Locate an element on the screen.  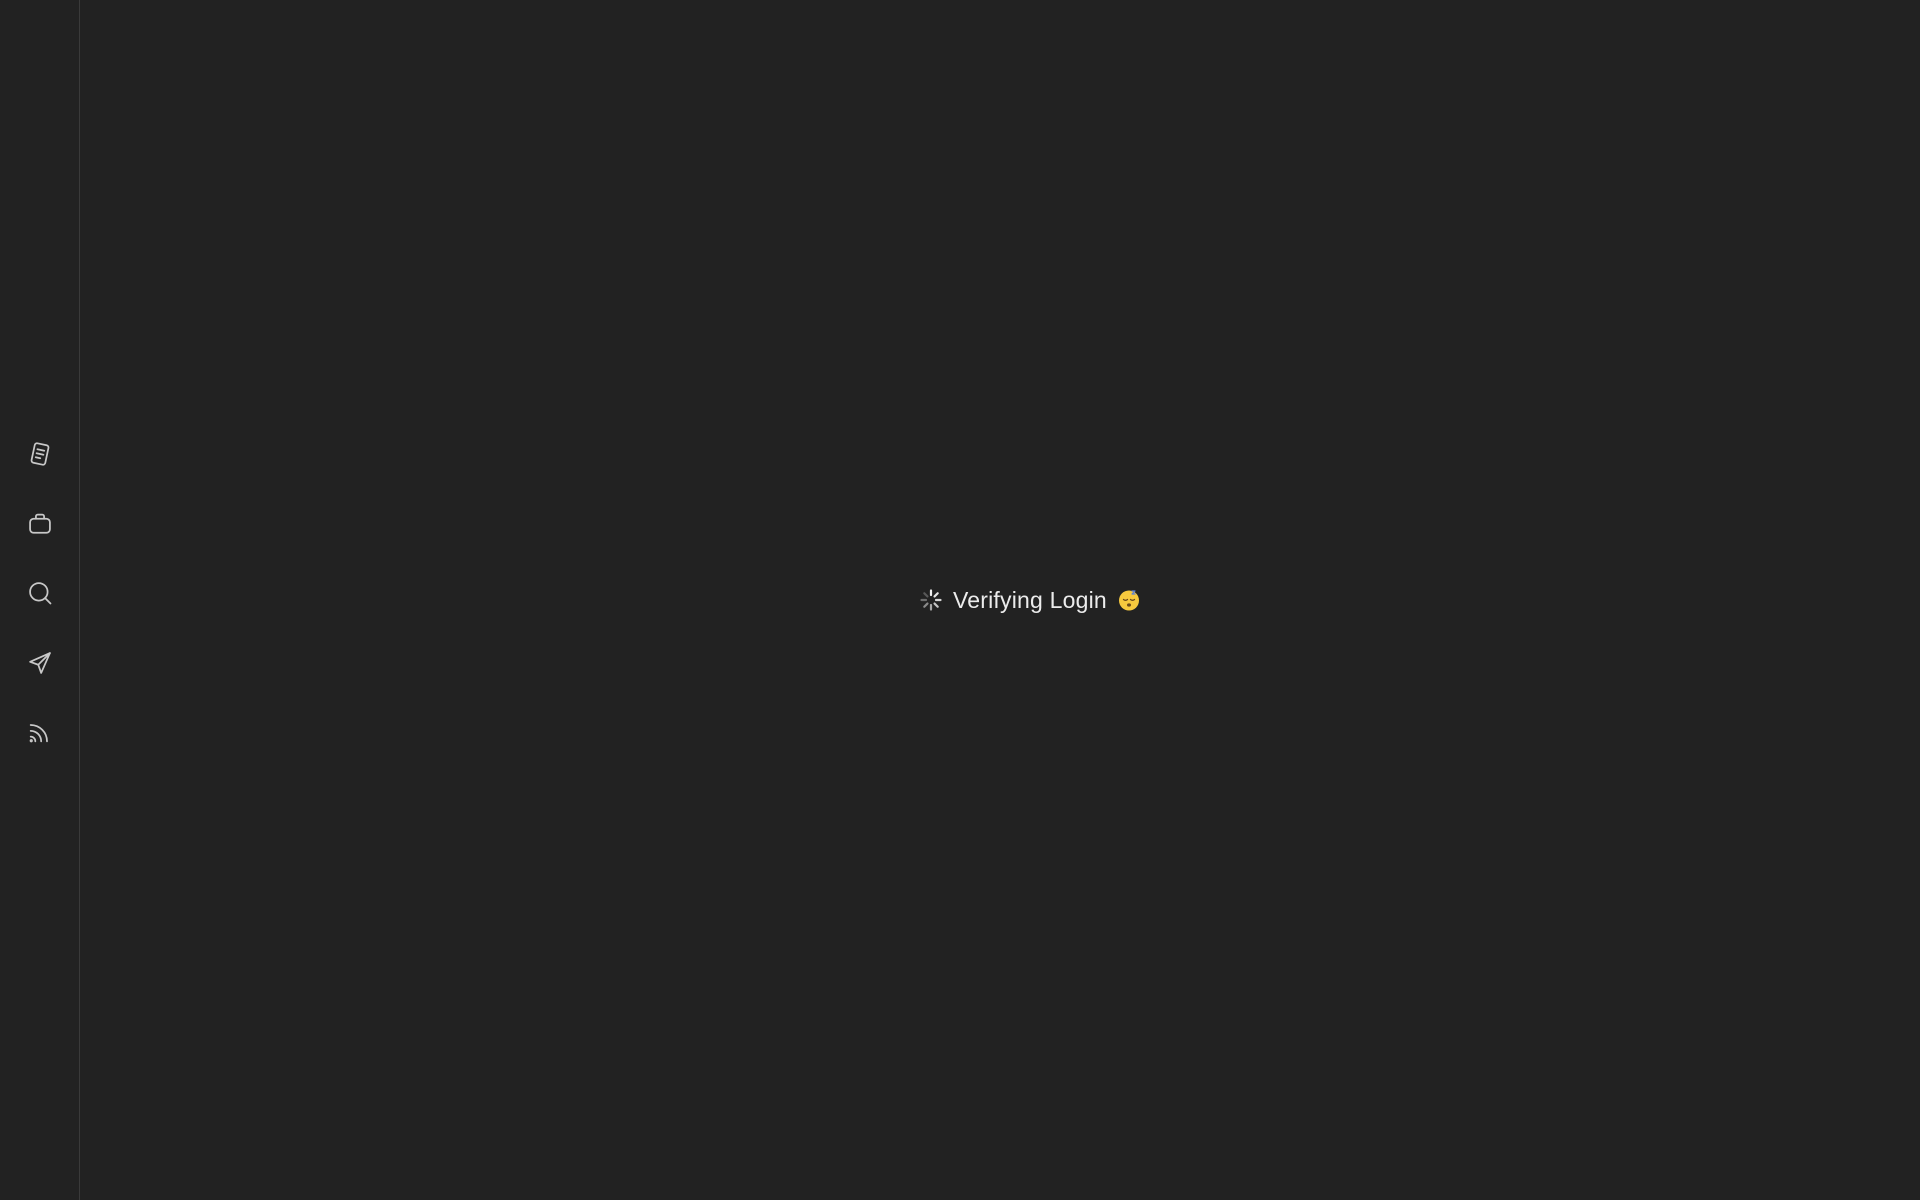
sidebar is located at coordinates (40, 600).